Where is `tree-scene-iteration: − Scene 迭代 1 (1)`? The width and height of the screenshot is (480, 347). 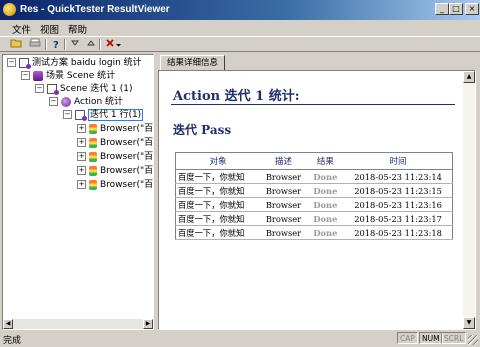
tree-scene-iteration: − Scene 迭代 1 (1) is located at coordinates (84, 89).